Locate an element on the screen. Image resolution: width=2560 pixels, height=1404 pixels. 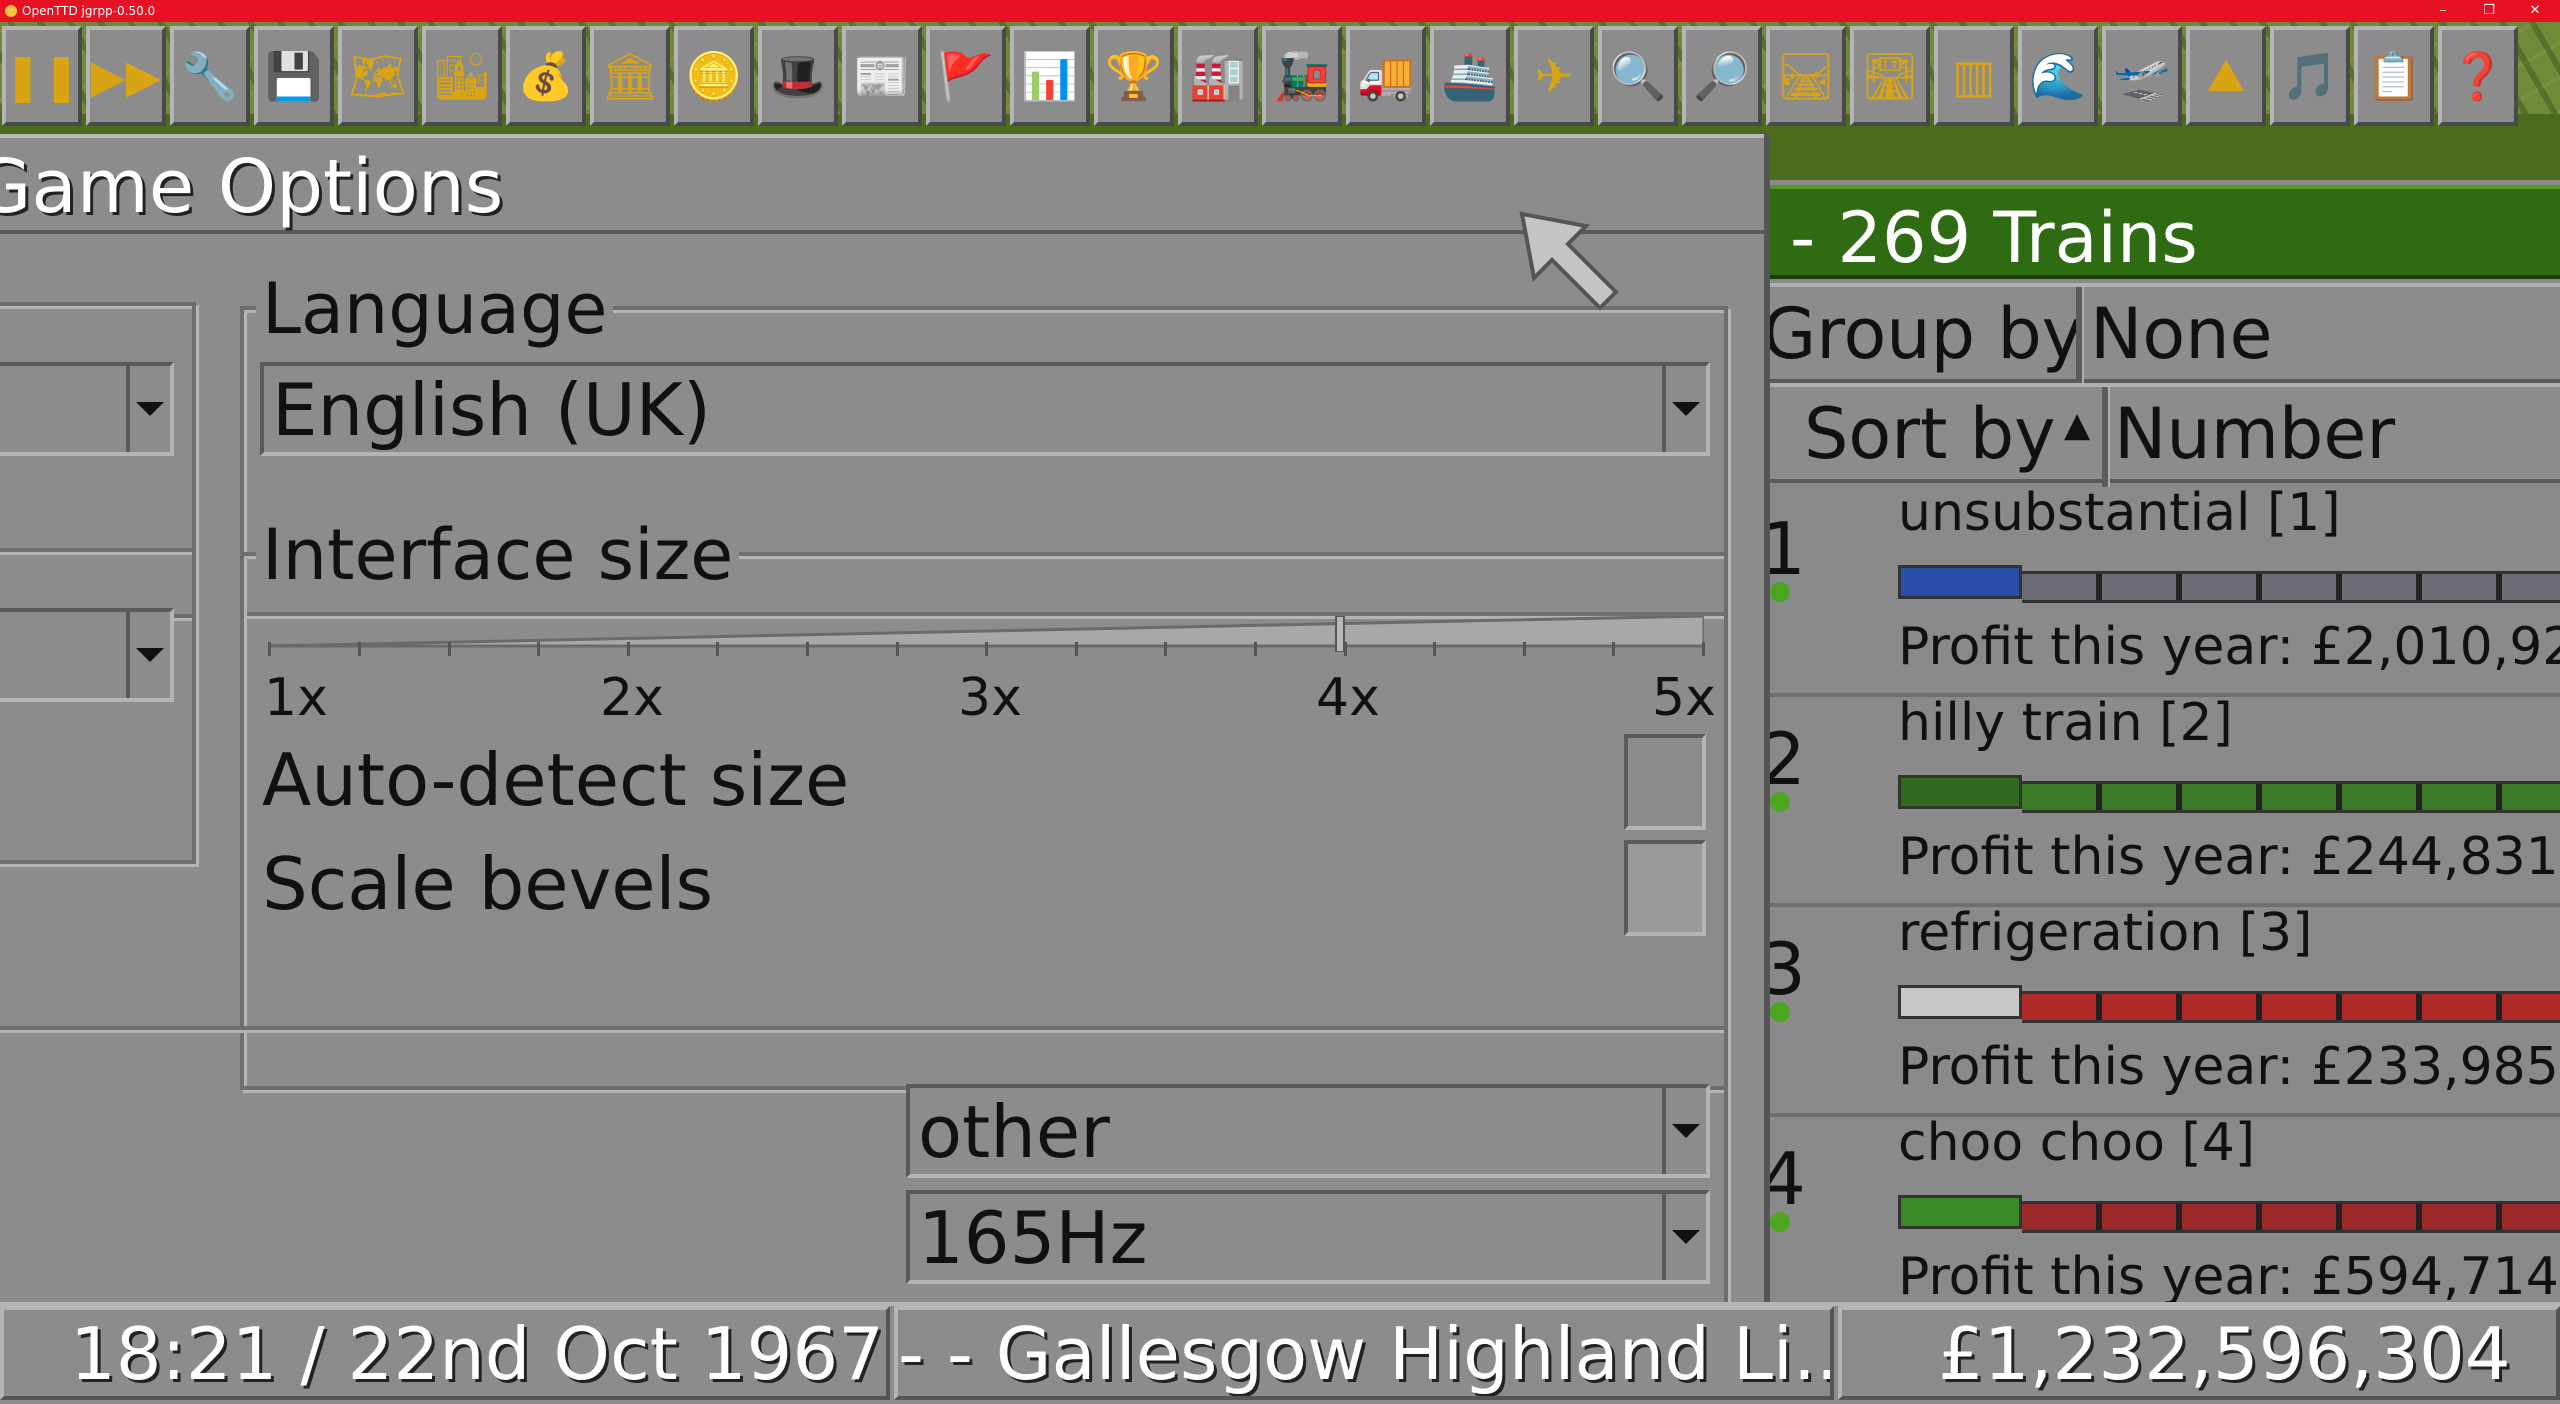
build-tramway-icon: ▥ is located at coordinates (1974, 76).